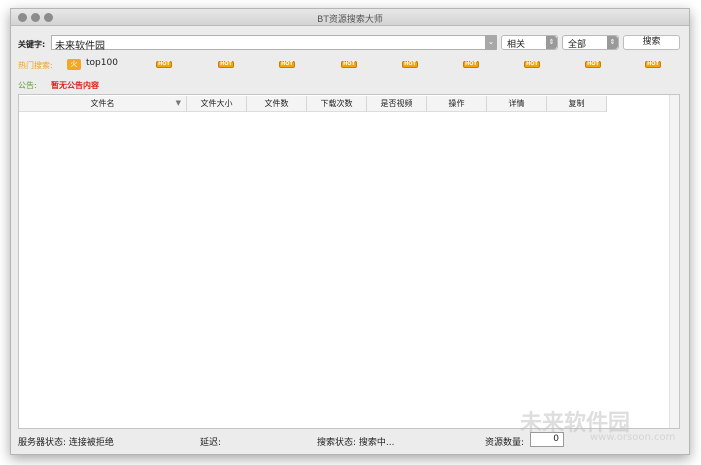  Describe the element at coordinates (674, 261) in the screenshot. I see `vertical-scrollbar` at that location.